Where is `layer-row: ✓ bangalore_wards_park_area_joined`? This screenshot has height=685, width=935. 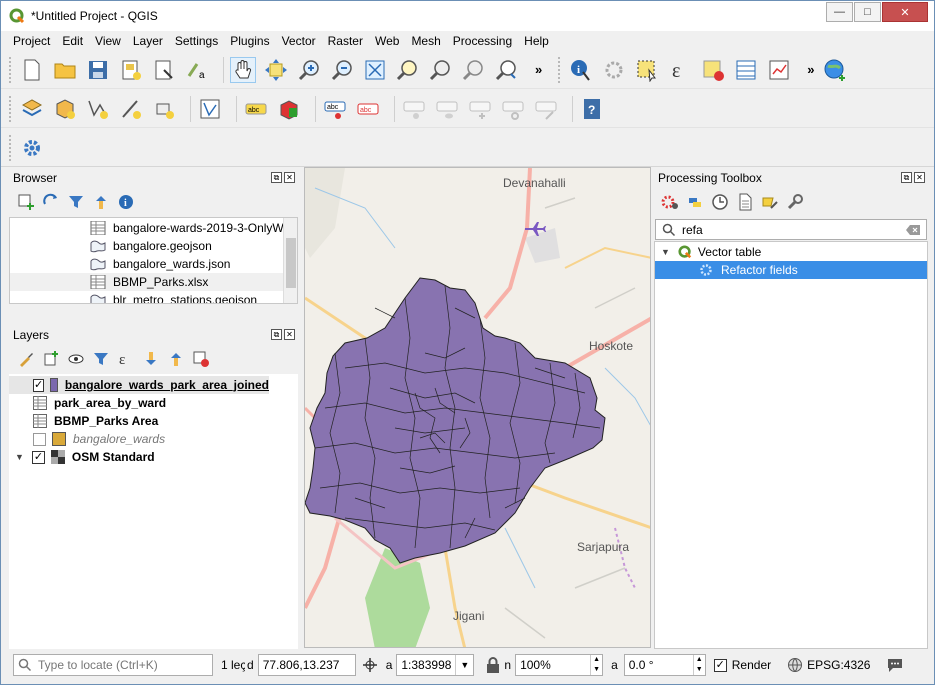 layer-row: ✓ bangalore_wards_park_area_joined is located at coordinates (139, 385).